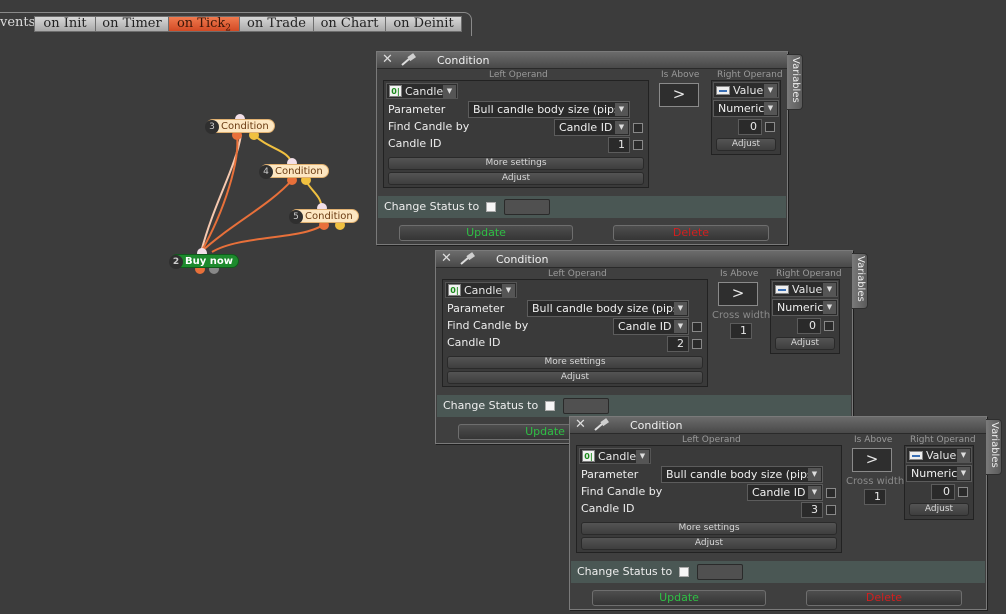  What do you see at coordinates (417, 109) in the screenshot?
I see `parameter-label: Parameter` at bounding box center [417, 109].